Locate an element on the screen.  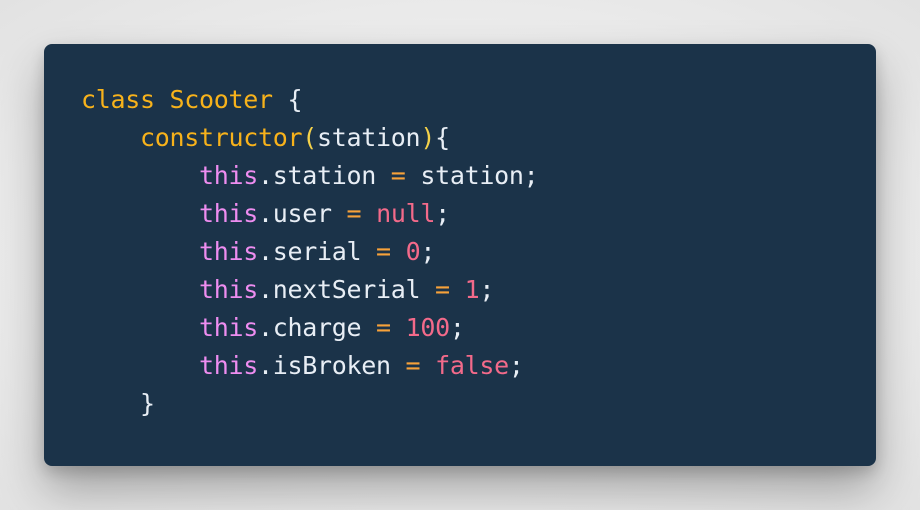
code-line: this.user = null; is located at coordinates (309, 214).